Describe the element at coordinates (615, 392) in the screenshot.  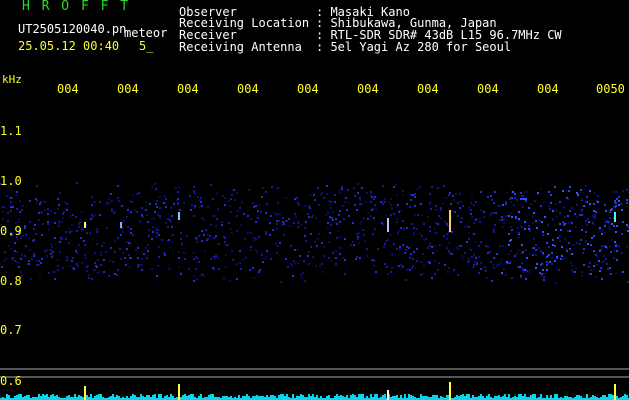
I see `strip-peak` at that location.